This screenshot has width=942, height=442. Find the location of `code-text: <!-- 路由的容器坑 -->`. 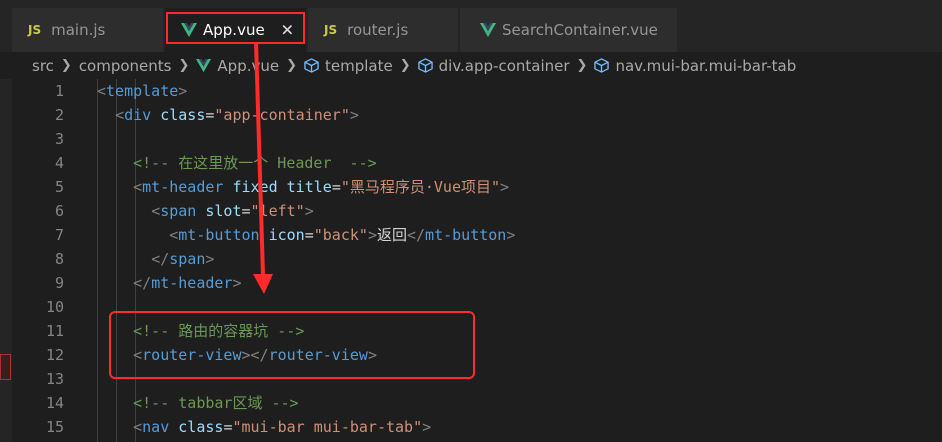

code-text: <!-- 路由的容器坑 --> is located at coordinates (200, 331).